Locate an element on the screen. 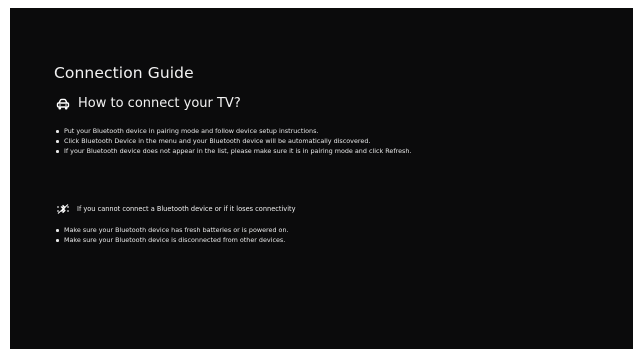 The width and height of the screenshot is (643, 359). page-title: Connection Guide is located at coordinates (124, 73).